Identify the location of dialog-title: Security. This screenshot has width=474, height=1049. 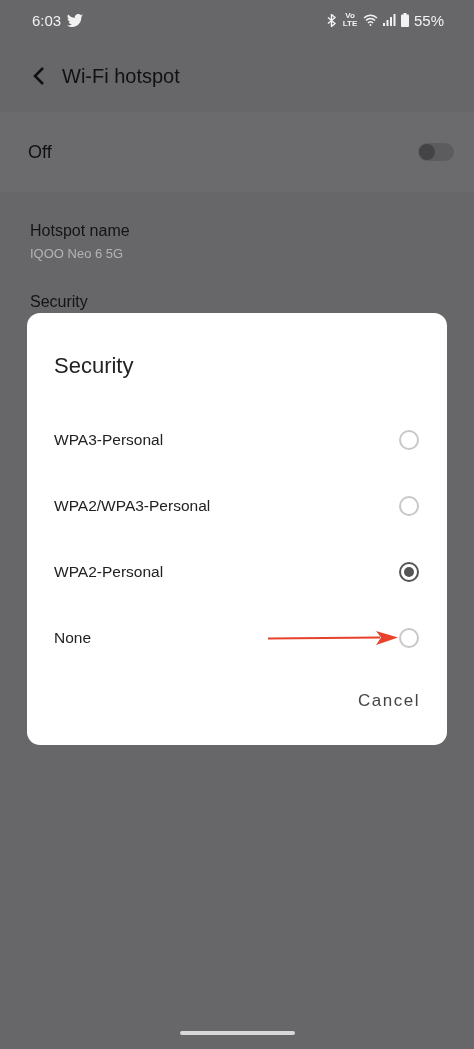
(94, 366).